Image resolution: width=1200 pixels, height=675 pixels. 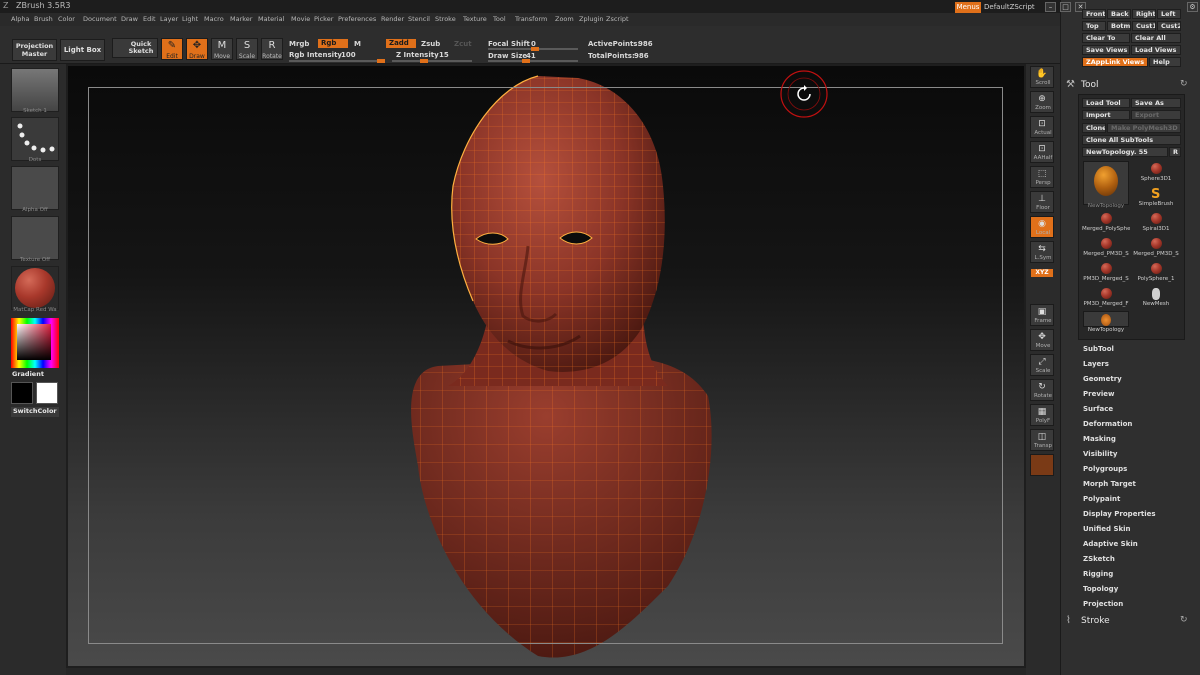 What do you see at coordinates (1042, 273) in the screenshot?
I see `xyz-toggle: XYZ` at bounding box center [1042, 273].